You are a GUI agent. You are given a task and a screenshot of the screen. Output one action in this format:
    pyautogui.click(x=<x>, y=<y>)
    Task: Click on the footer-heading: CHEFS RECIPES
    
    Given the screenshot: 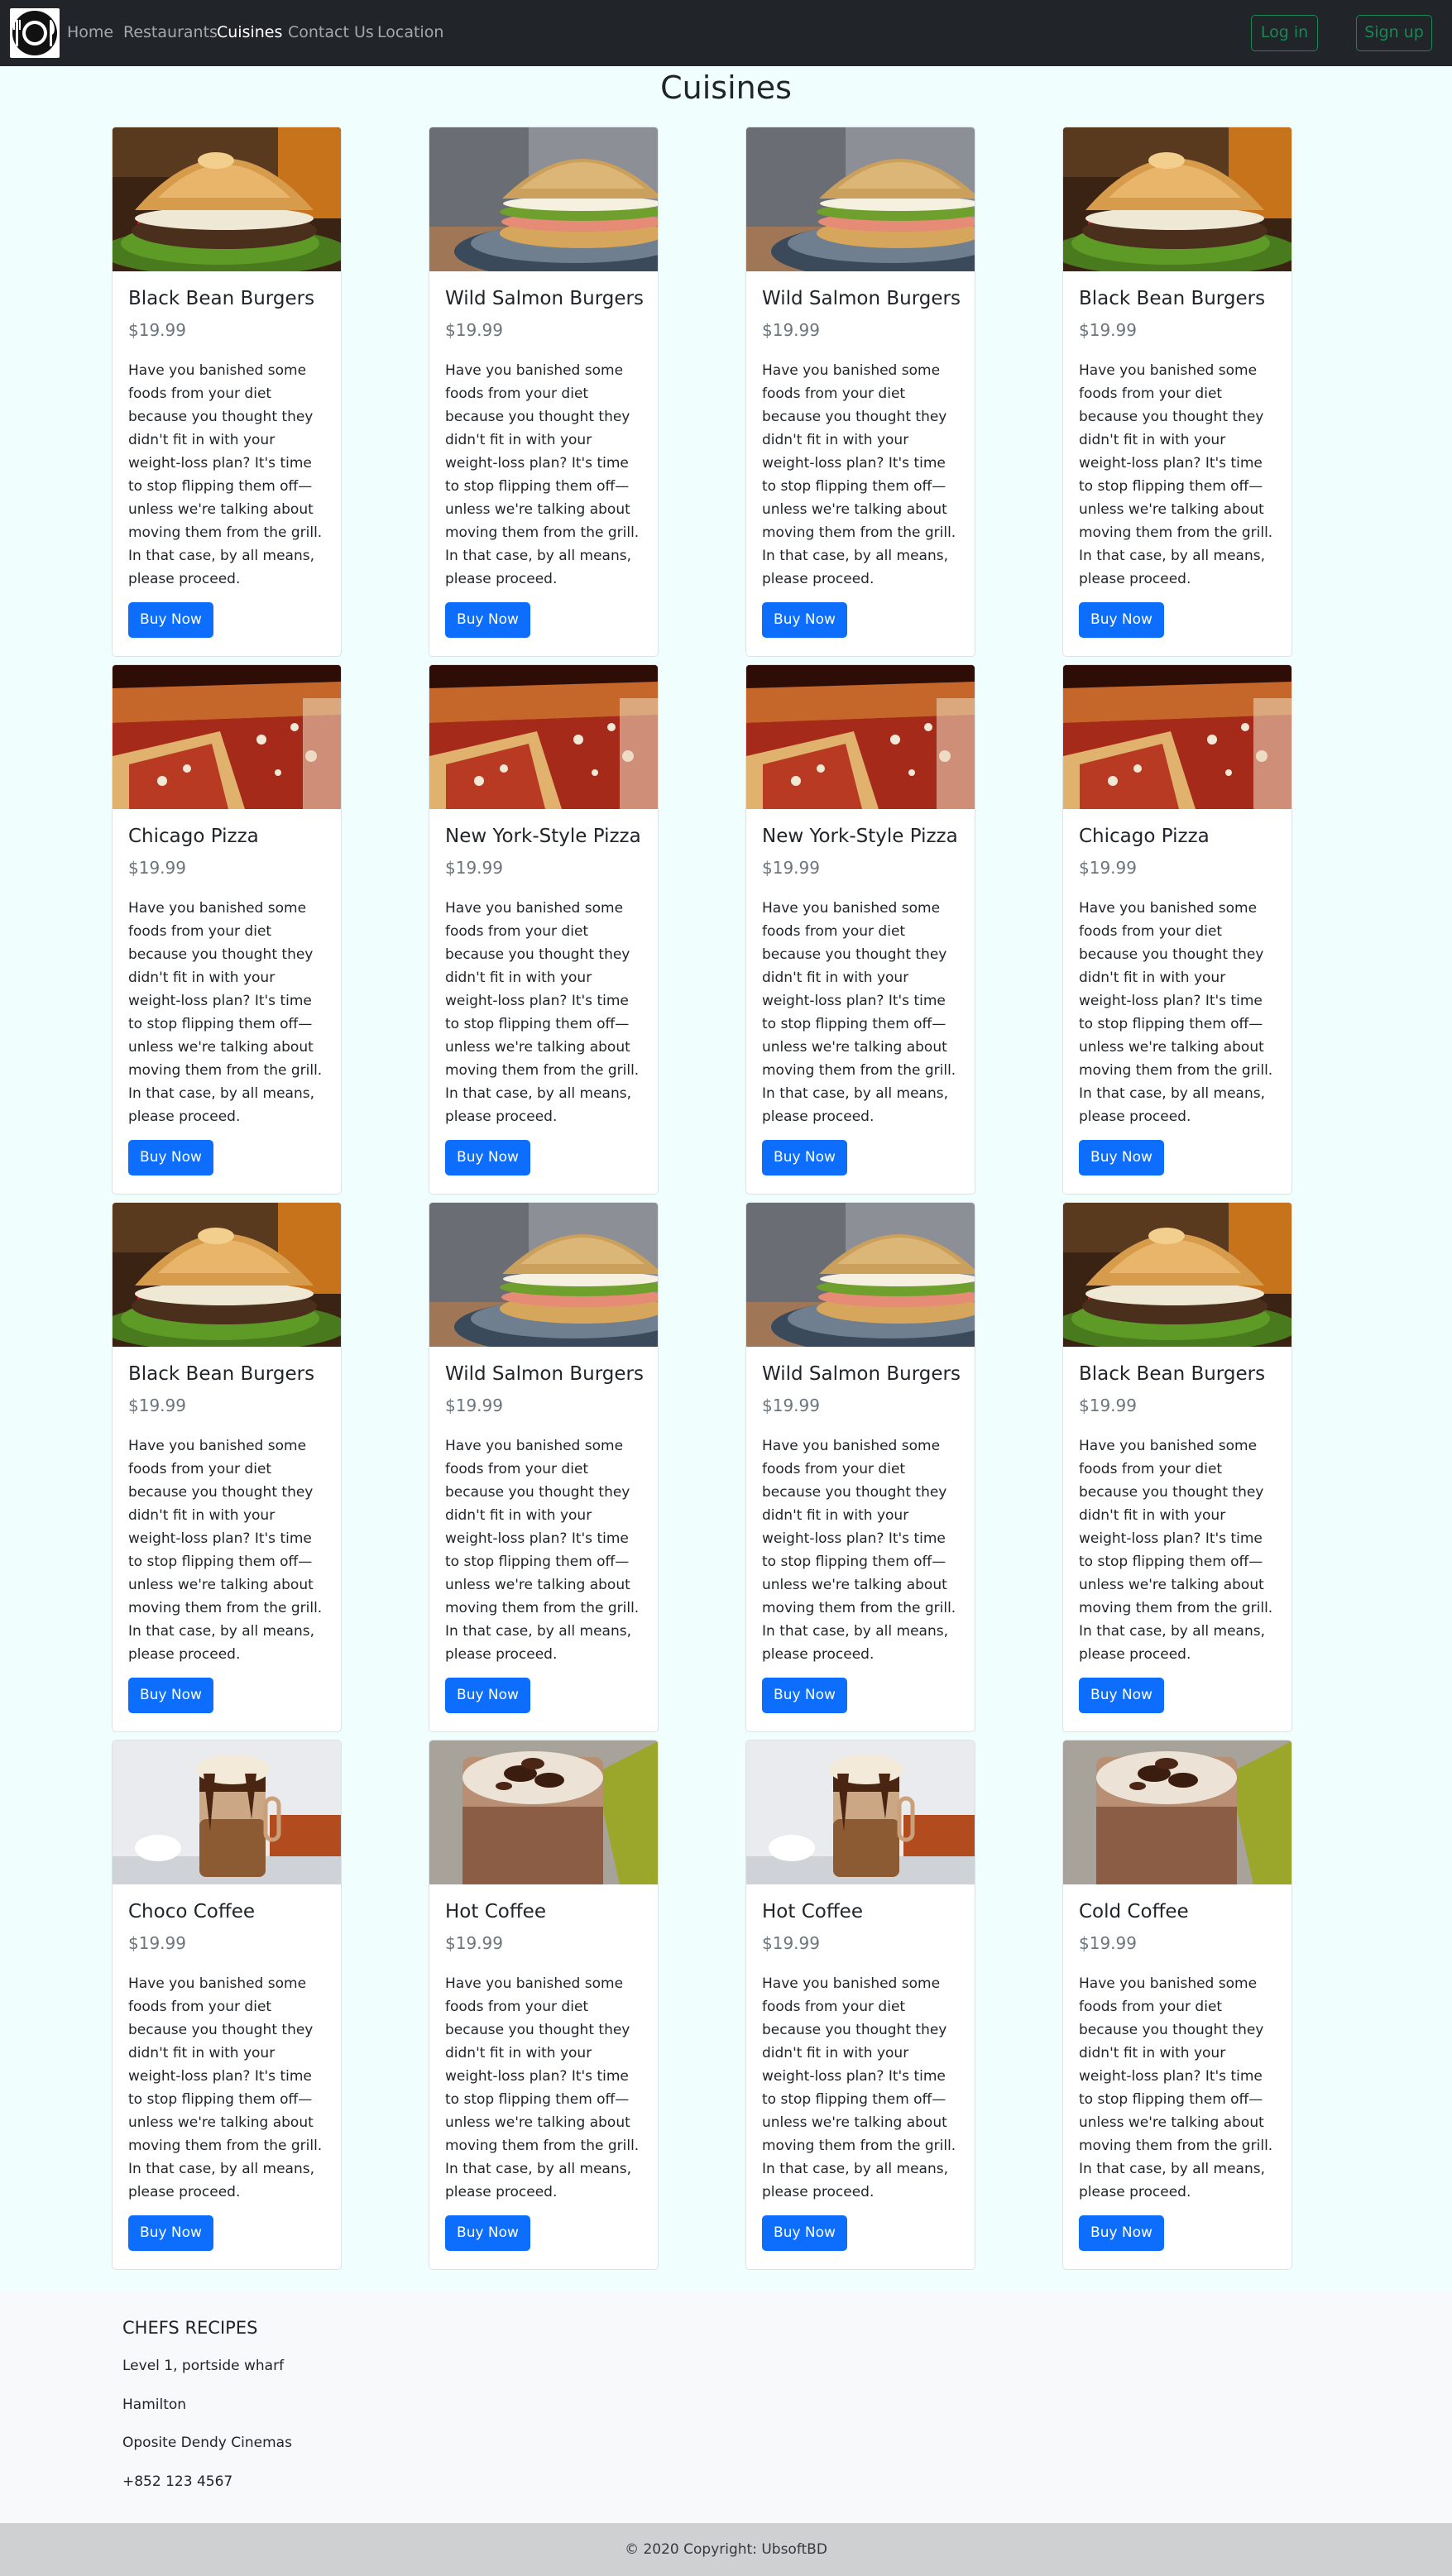 What is the action you would take?
    pyautogui.click(x=190, y=2328)
    